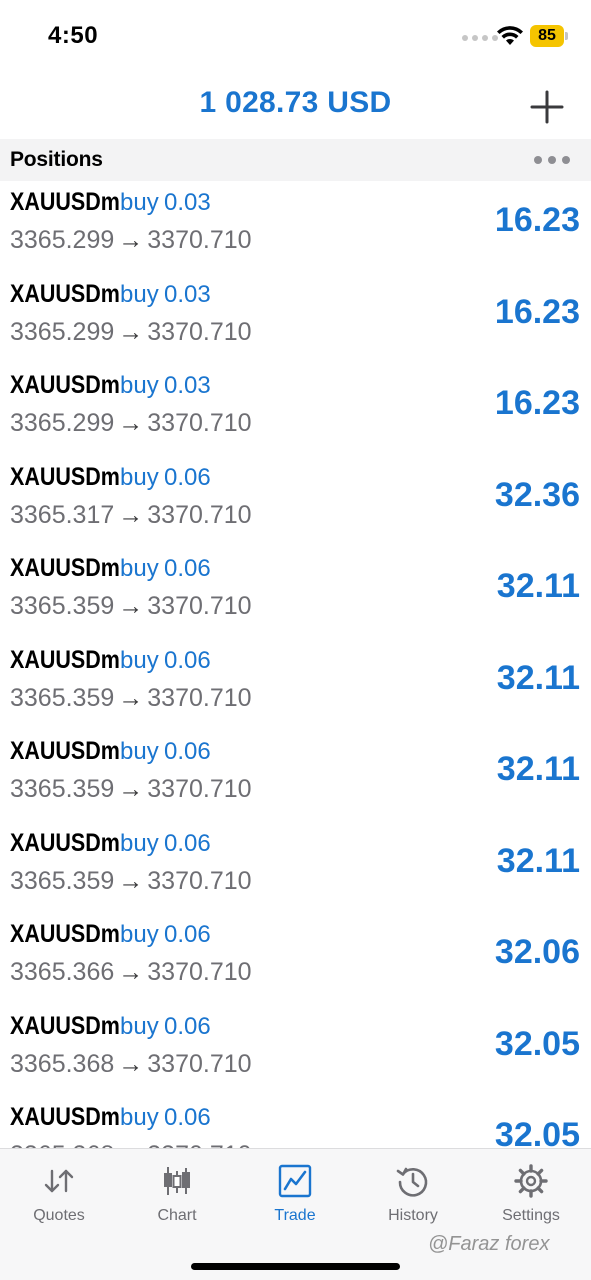 The height and width of the screenshot is (1280, 591). I want to click on trade-line-chart-icon, so click(295, 1181).